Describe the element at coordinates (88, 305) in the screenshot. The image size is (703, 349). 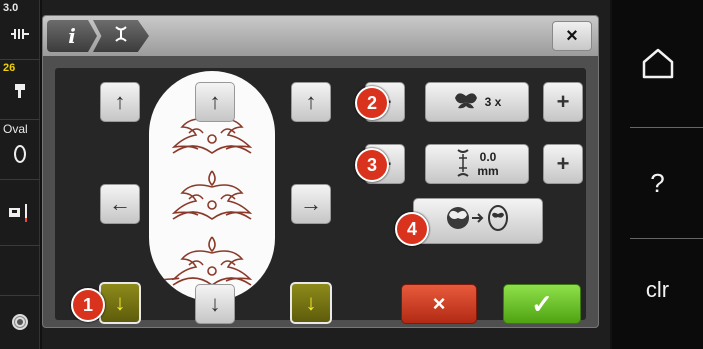
I see `callout-badge-1: 1` at that location.